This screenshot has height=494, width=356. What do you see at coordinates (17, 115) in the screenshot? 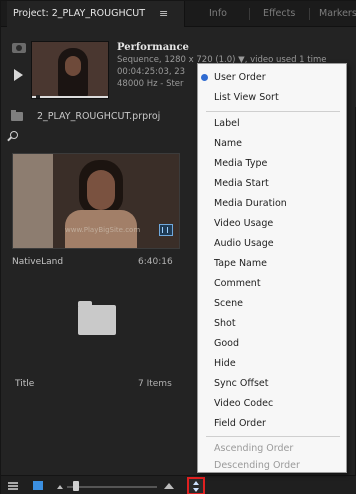
I see `project-folder-icon` at bounding box center [17, 115].